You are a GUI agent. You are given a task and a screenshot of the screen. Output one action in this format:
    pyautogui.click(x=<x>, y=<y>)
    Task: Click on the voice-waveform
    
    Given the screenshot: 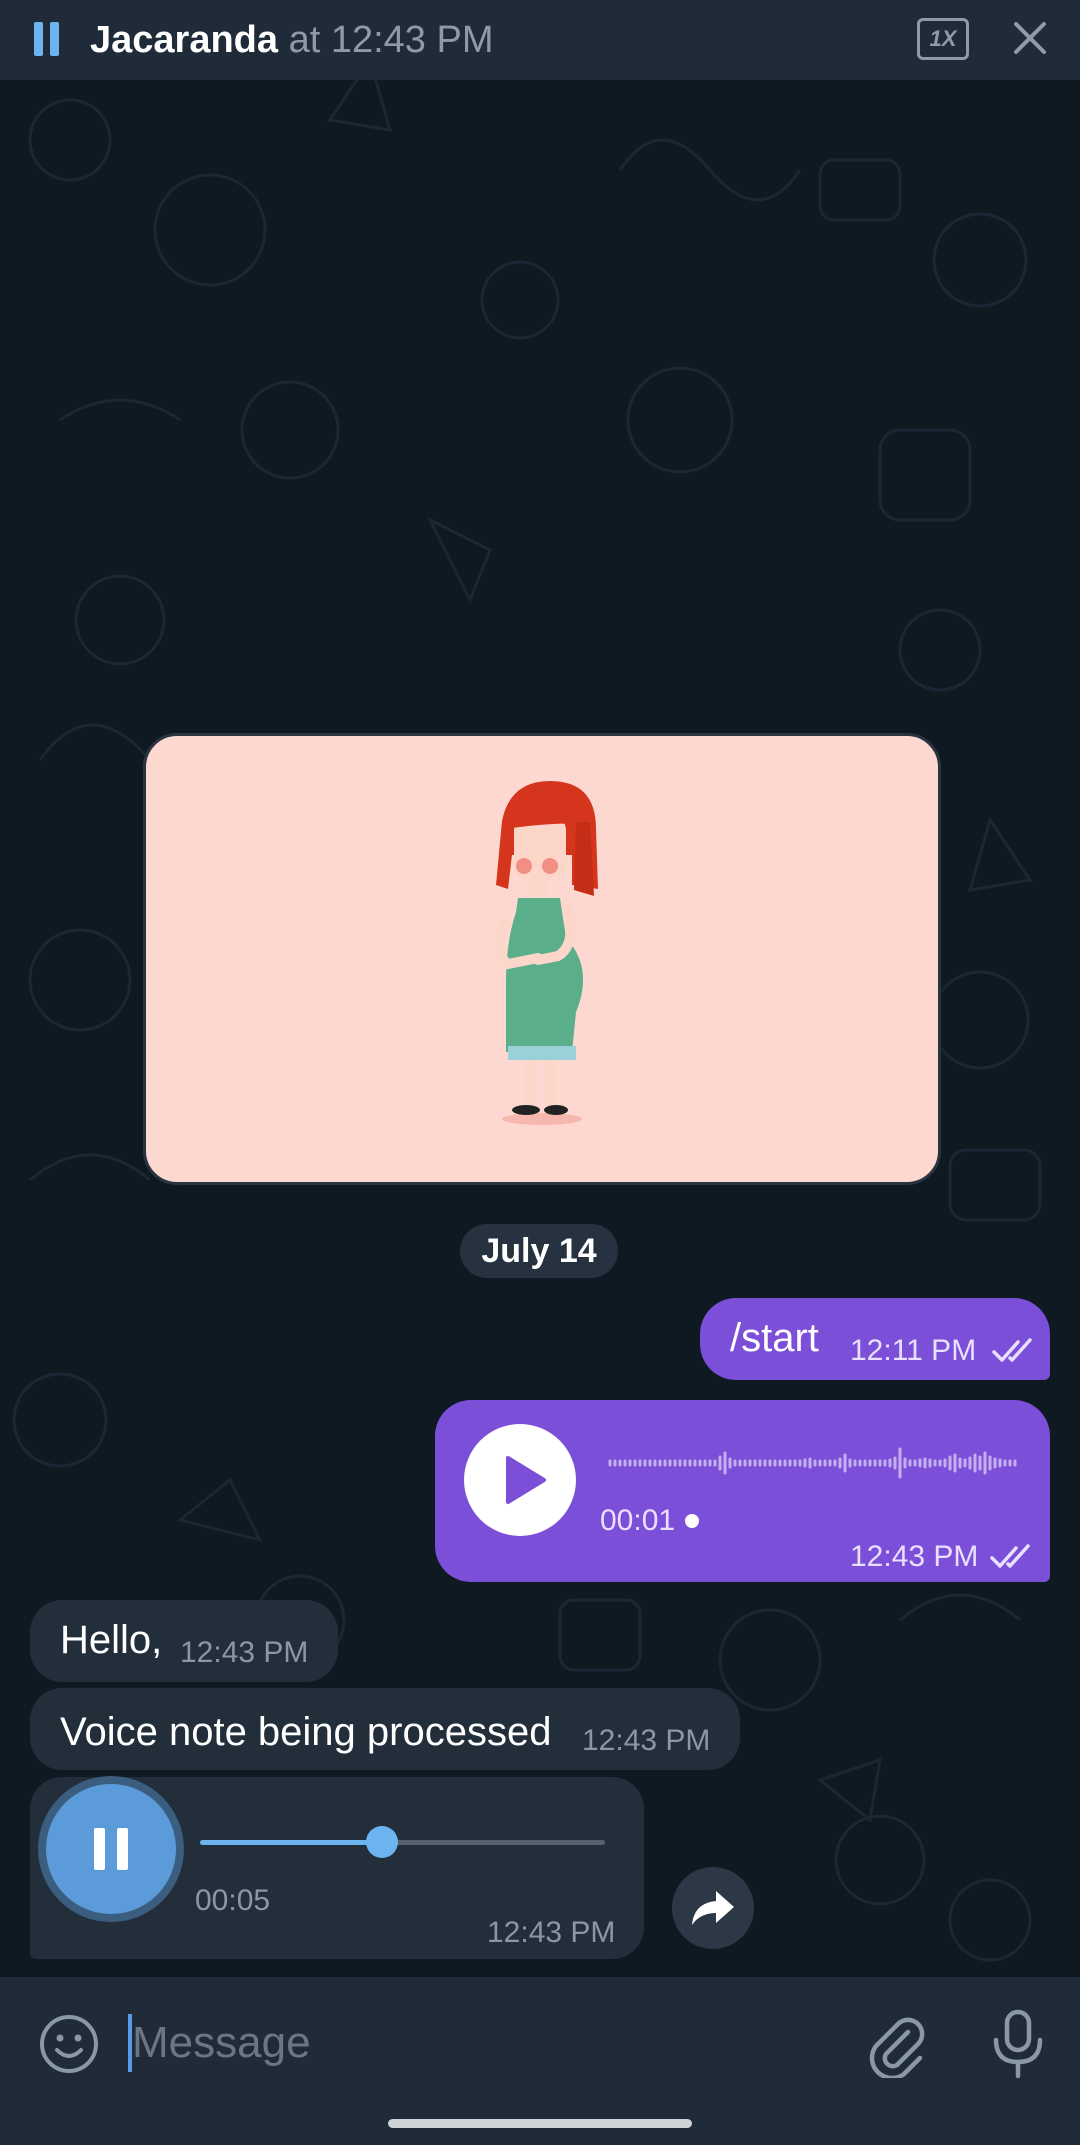 What is the action you would take?
    pyautogui.click(x=812, y=1463)
    